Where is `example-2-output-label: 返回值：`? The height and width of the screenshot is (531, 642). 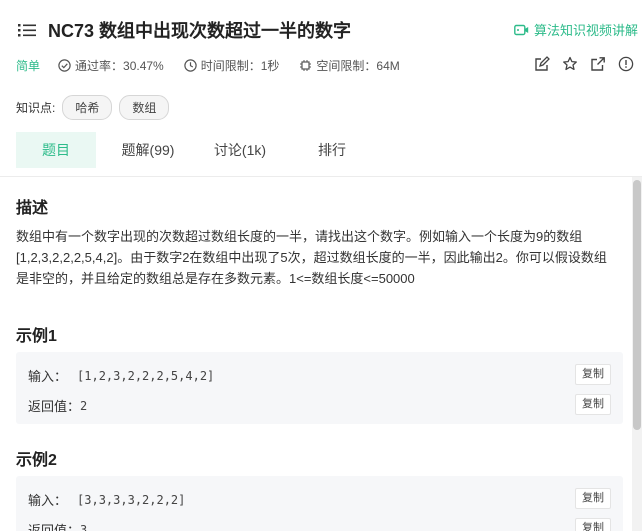
example-2-output-label: 返回值： is located at coordinates (54, 527).